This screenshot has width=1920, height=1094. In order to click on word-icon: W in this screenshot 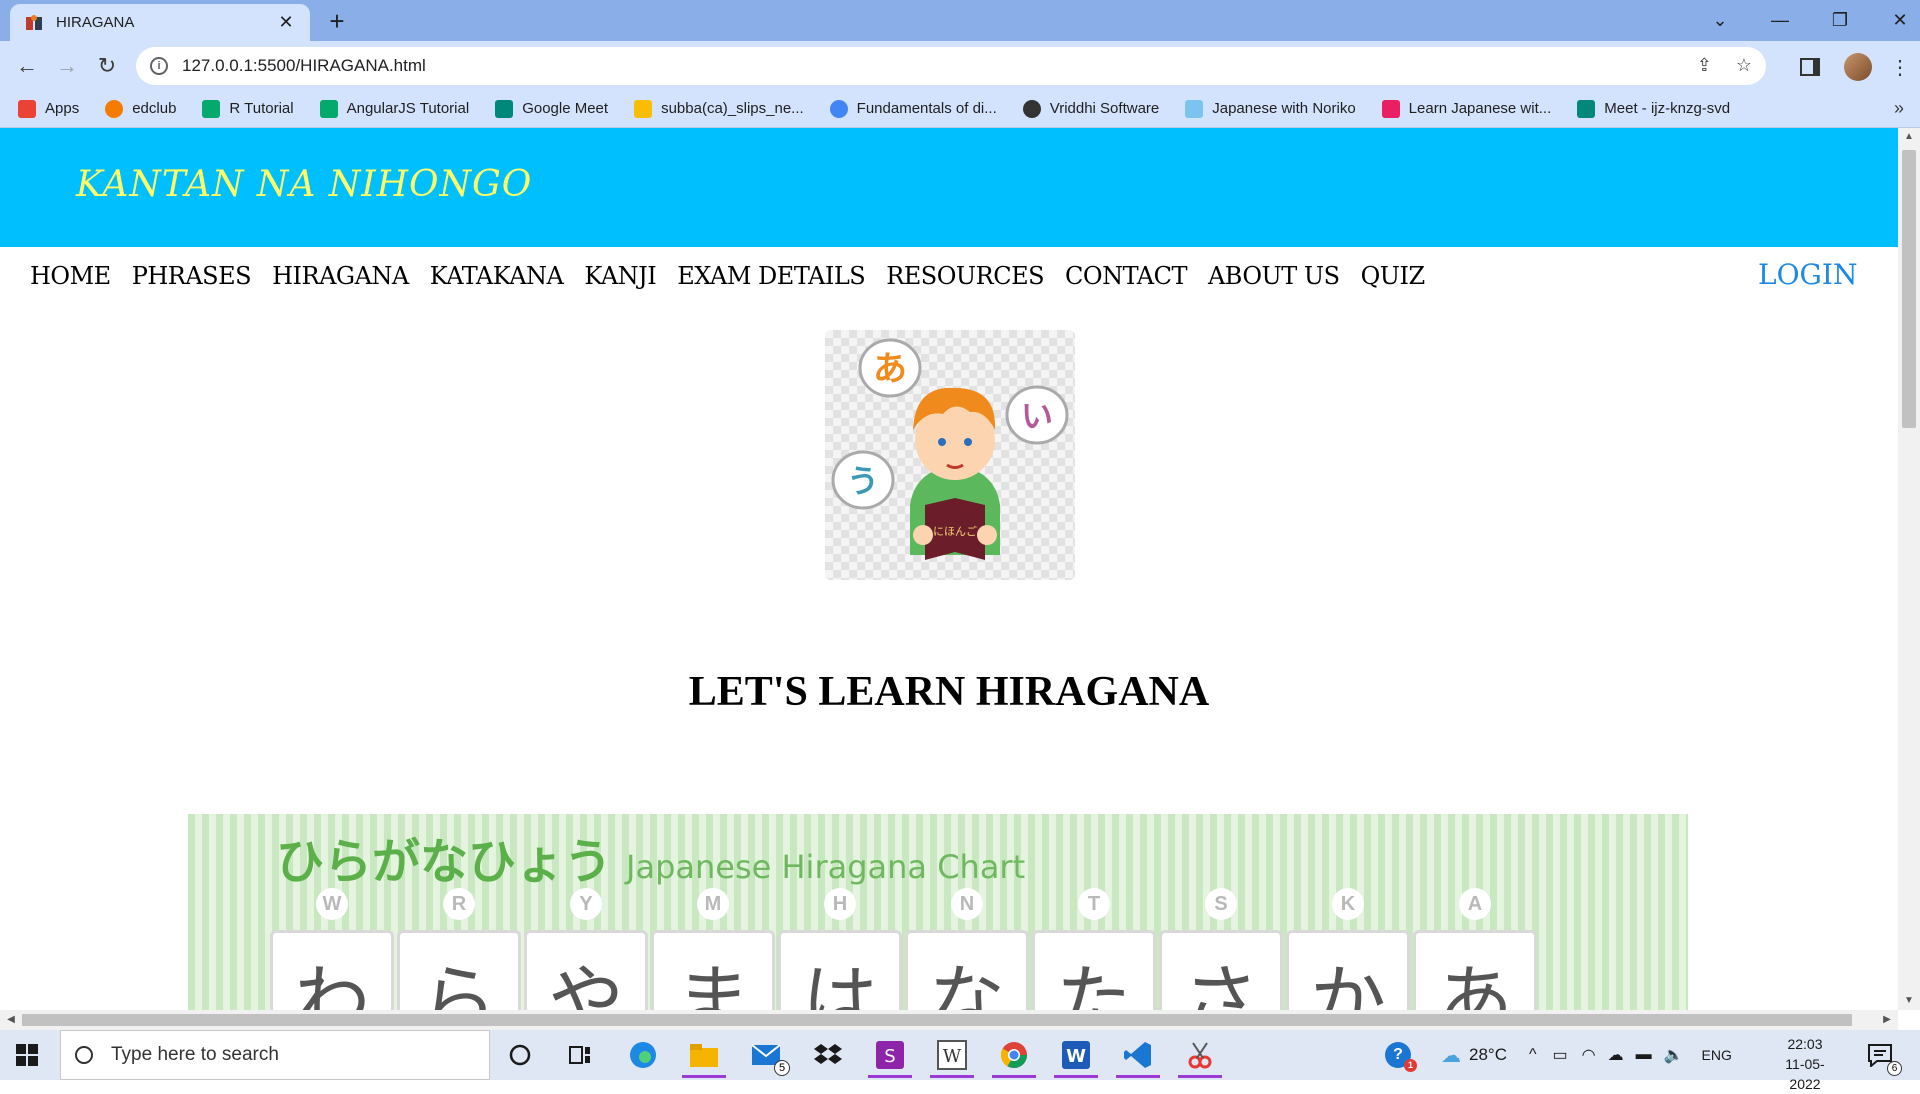, I will do `click(1076, 1058)`.